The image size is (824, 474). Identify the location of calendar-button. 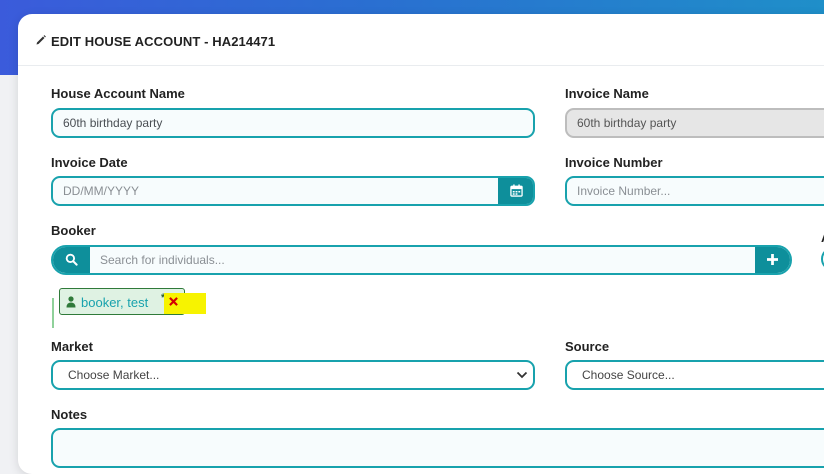
(515, 191).